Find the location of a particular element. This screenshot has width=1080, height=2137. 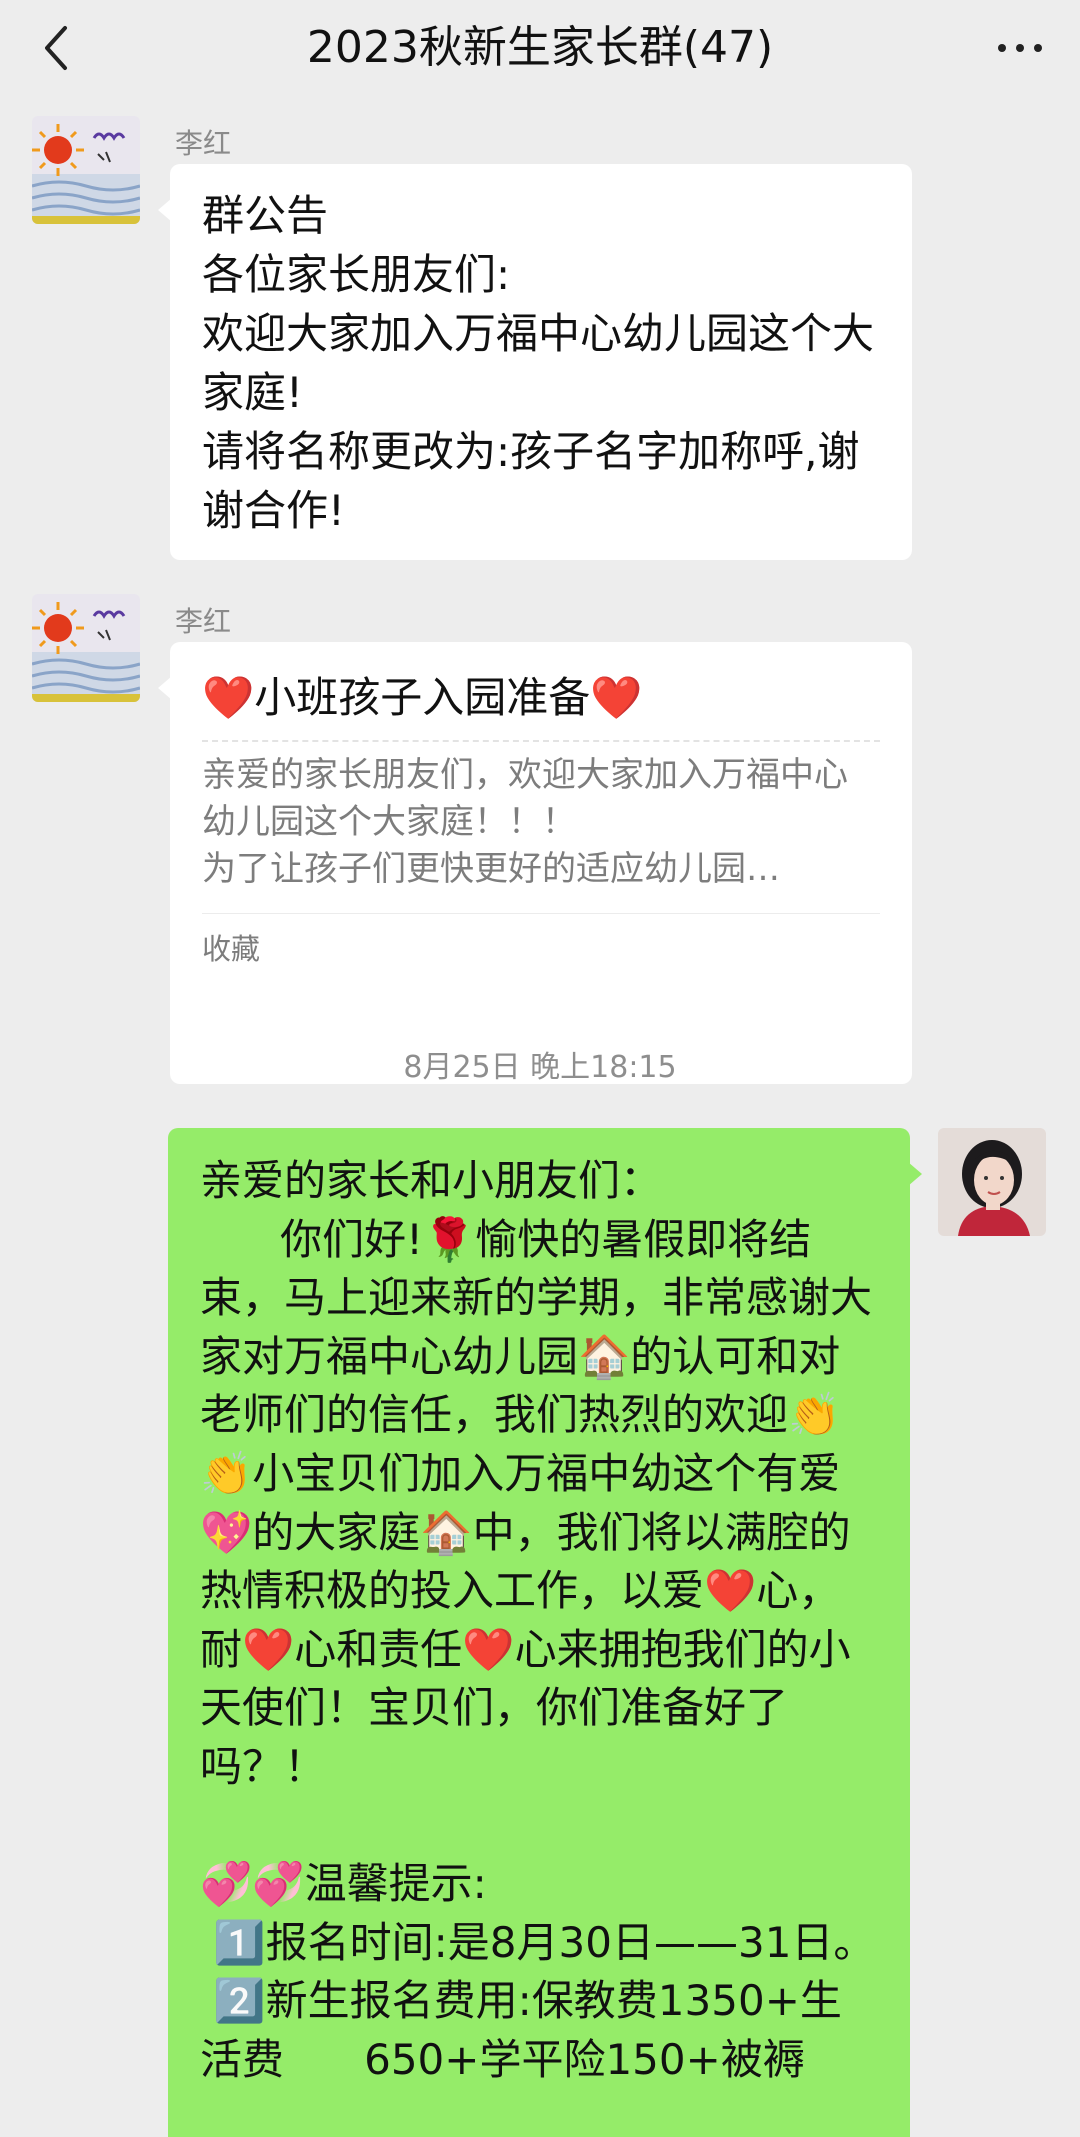

chat-title: 2023秋新生家长群(47) is located at coordinates (540, 47).